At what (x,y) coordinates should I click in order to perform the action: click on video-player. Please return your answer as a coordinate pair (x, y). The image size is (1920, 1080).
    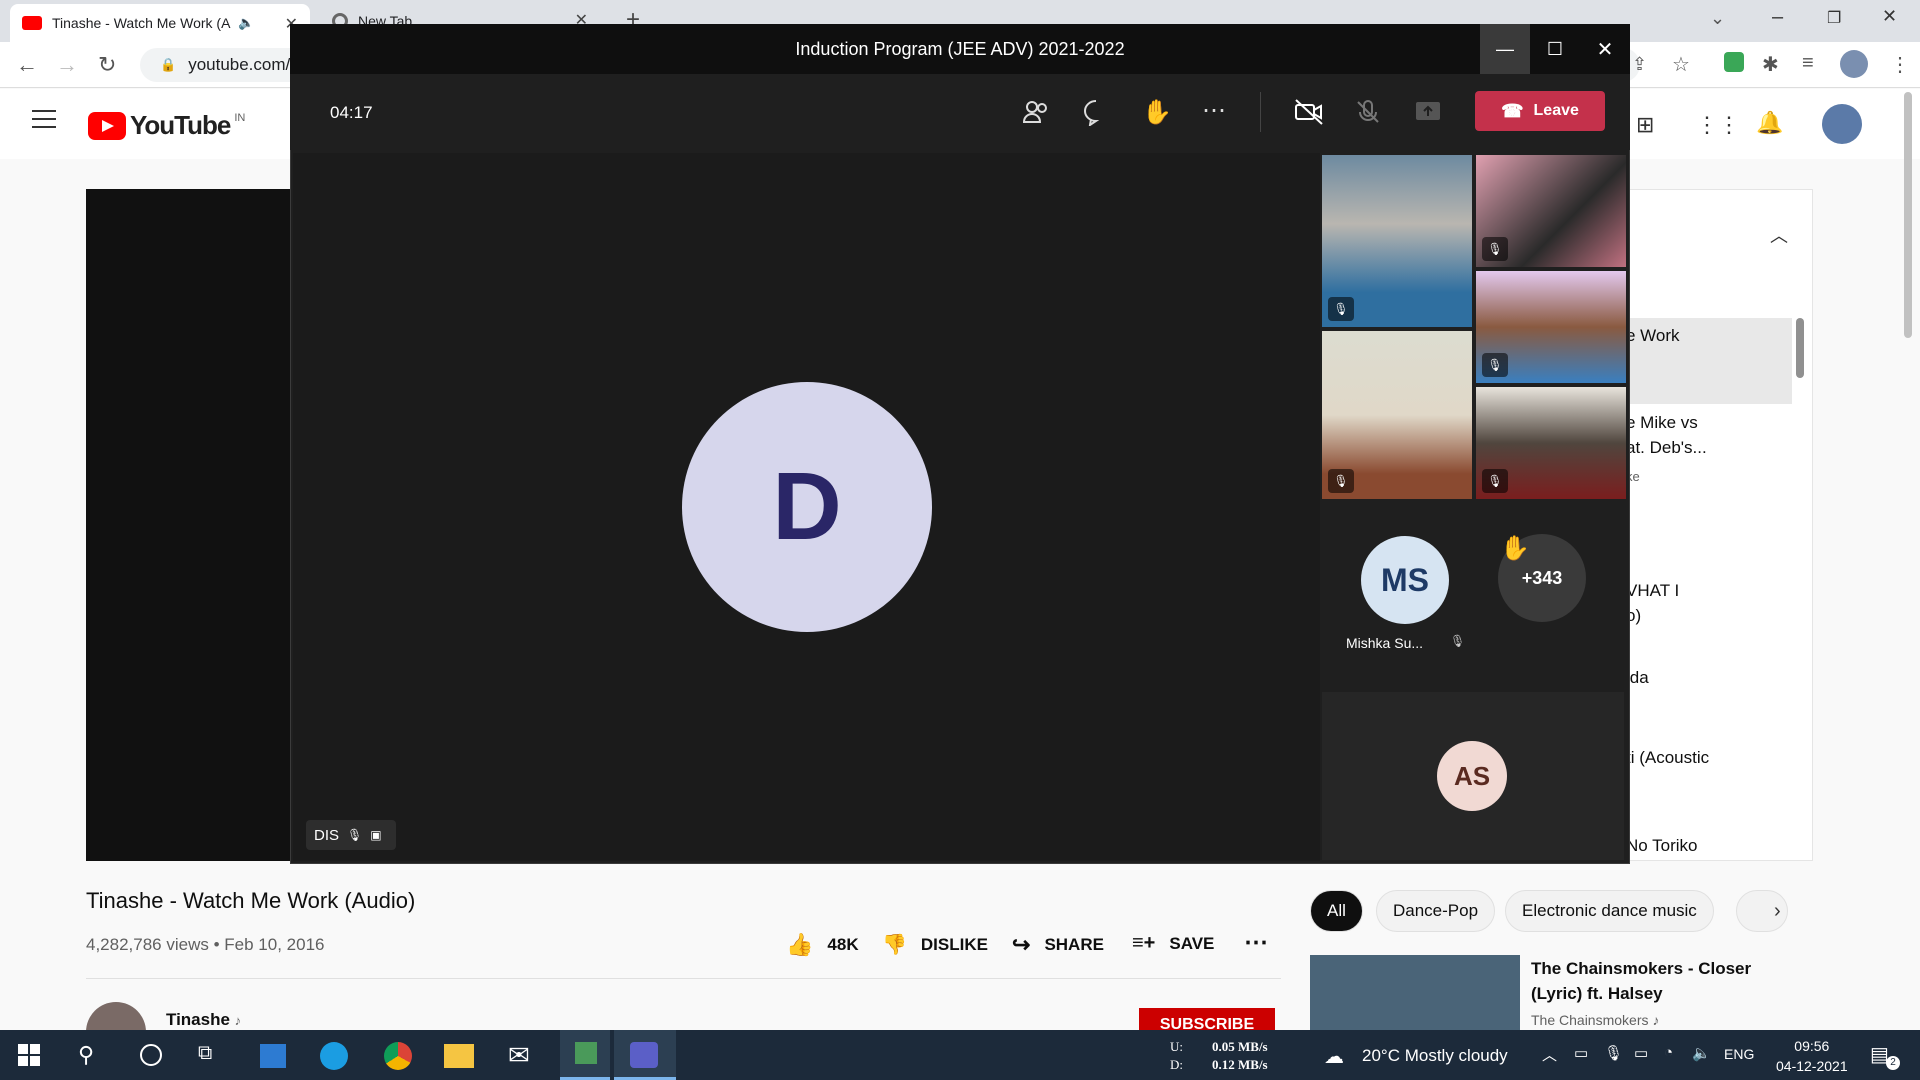
    Looking at the image, I should click on (196, 525).